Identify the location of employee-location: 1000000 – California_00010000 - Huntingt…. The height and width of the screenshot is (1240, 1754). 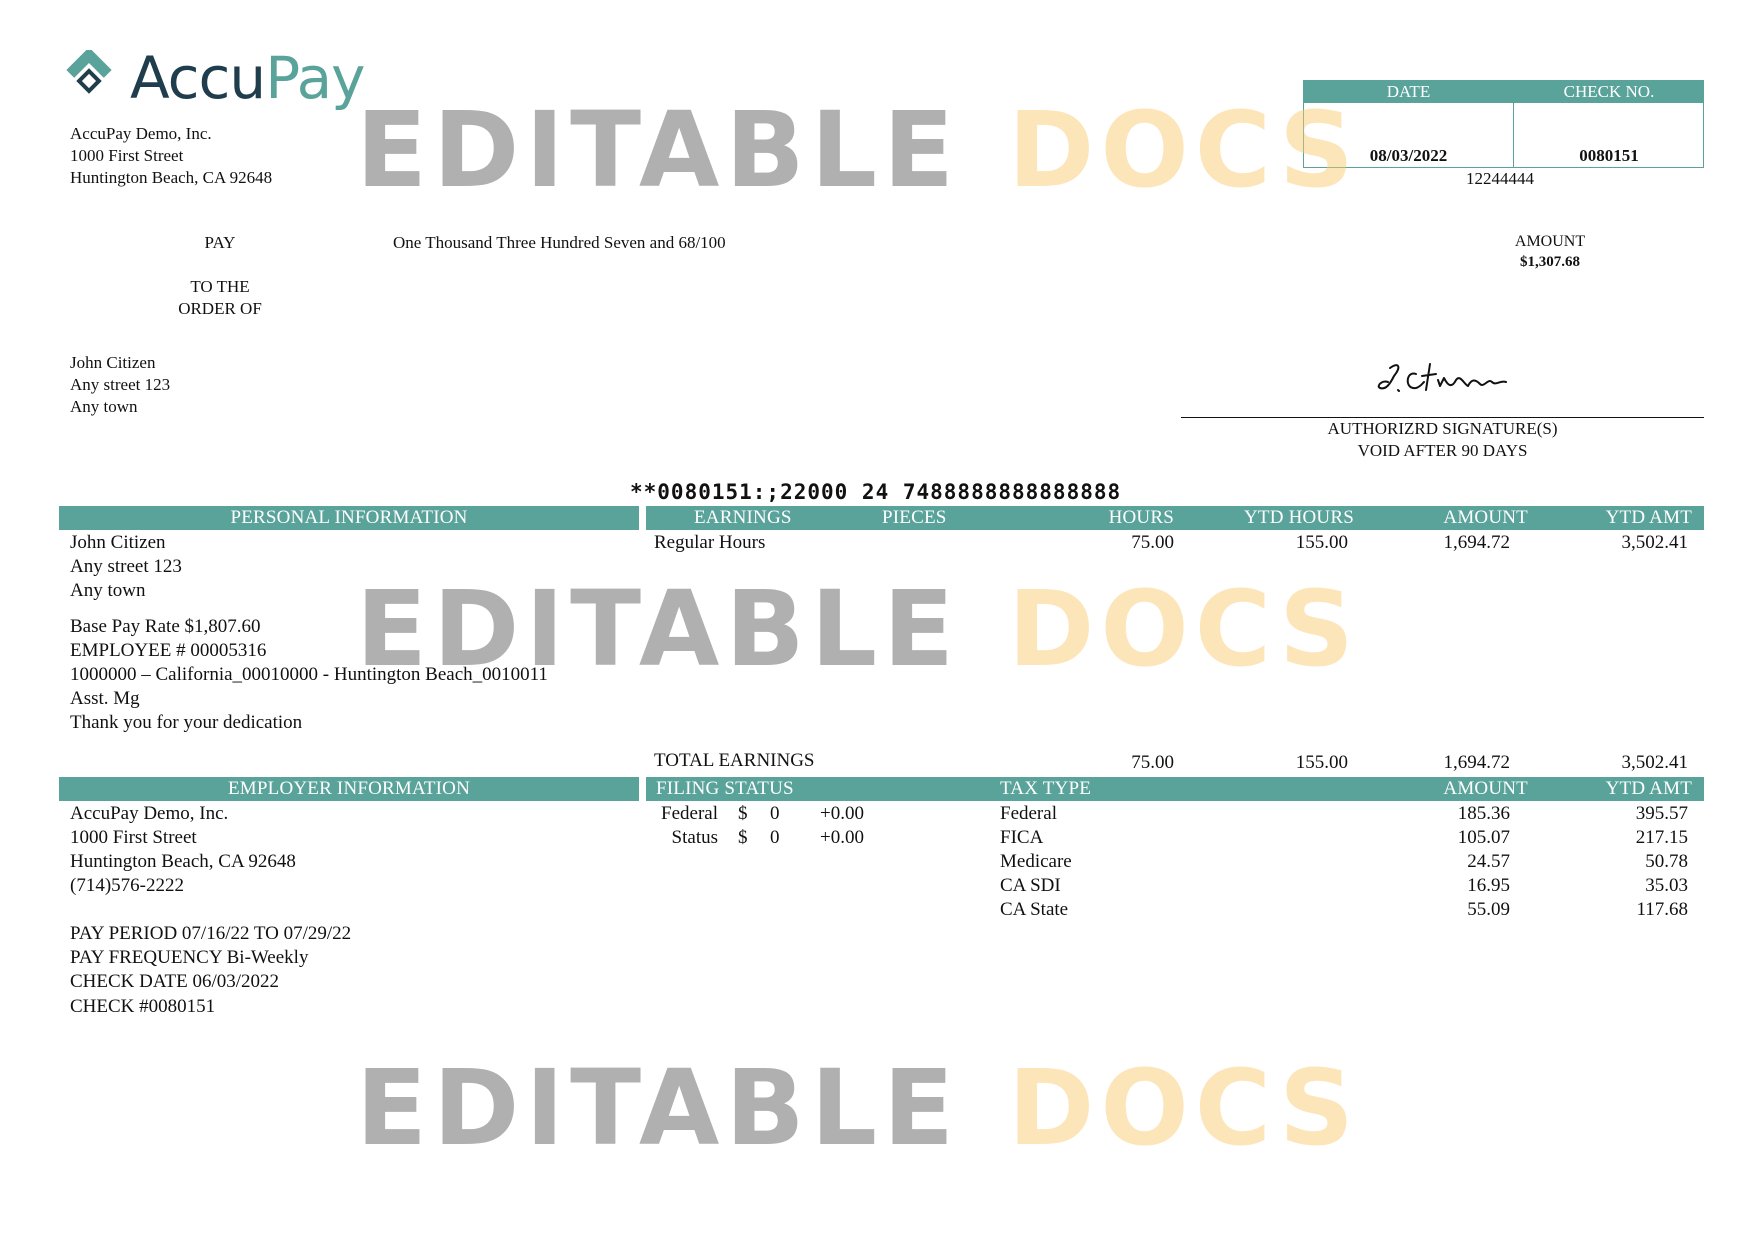
(309, 674).